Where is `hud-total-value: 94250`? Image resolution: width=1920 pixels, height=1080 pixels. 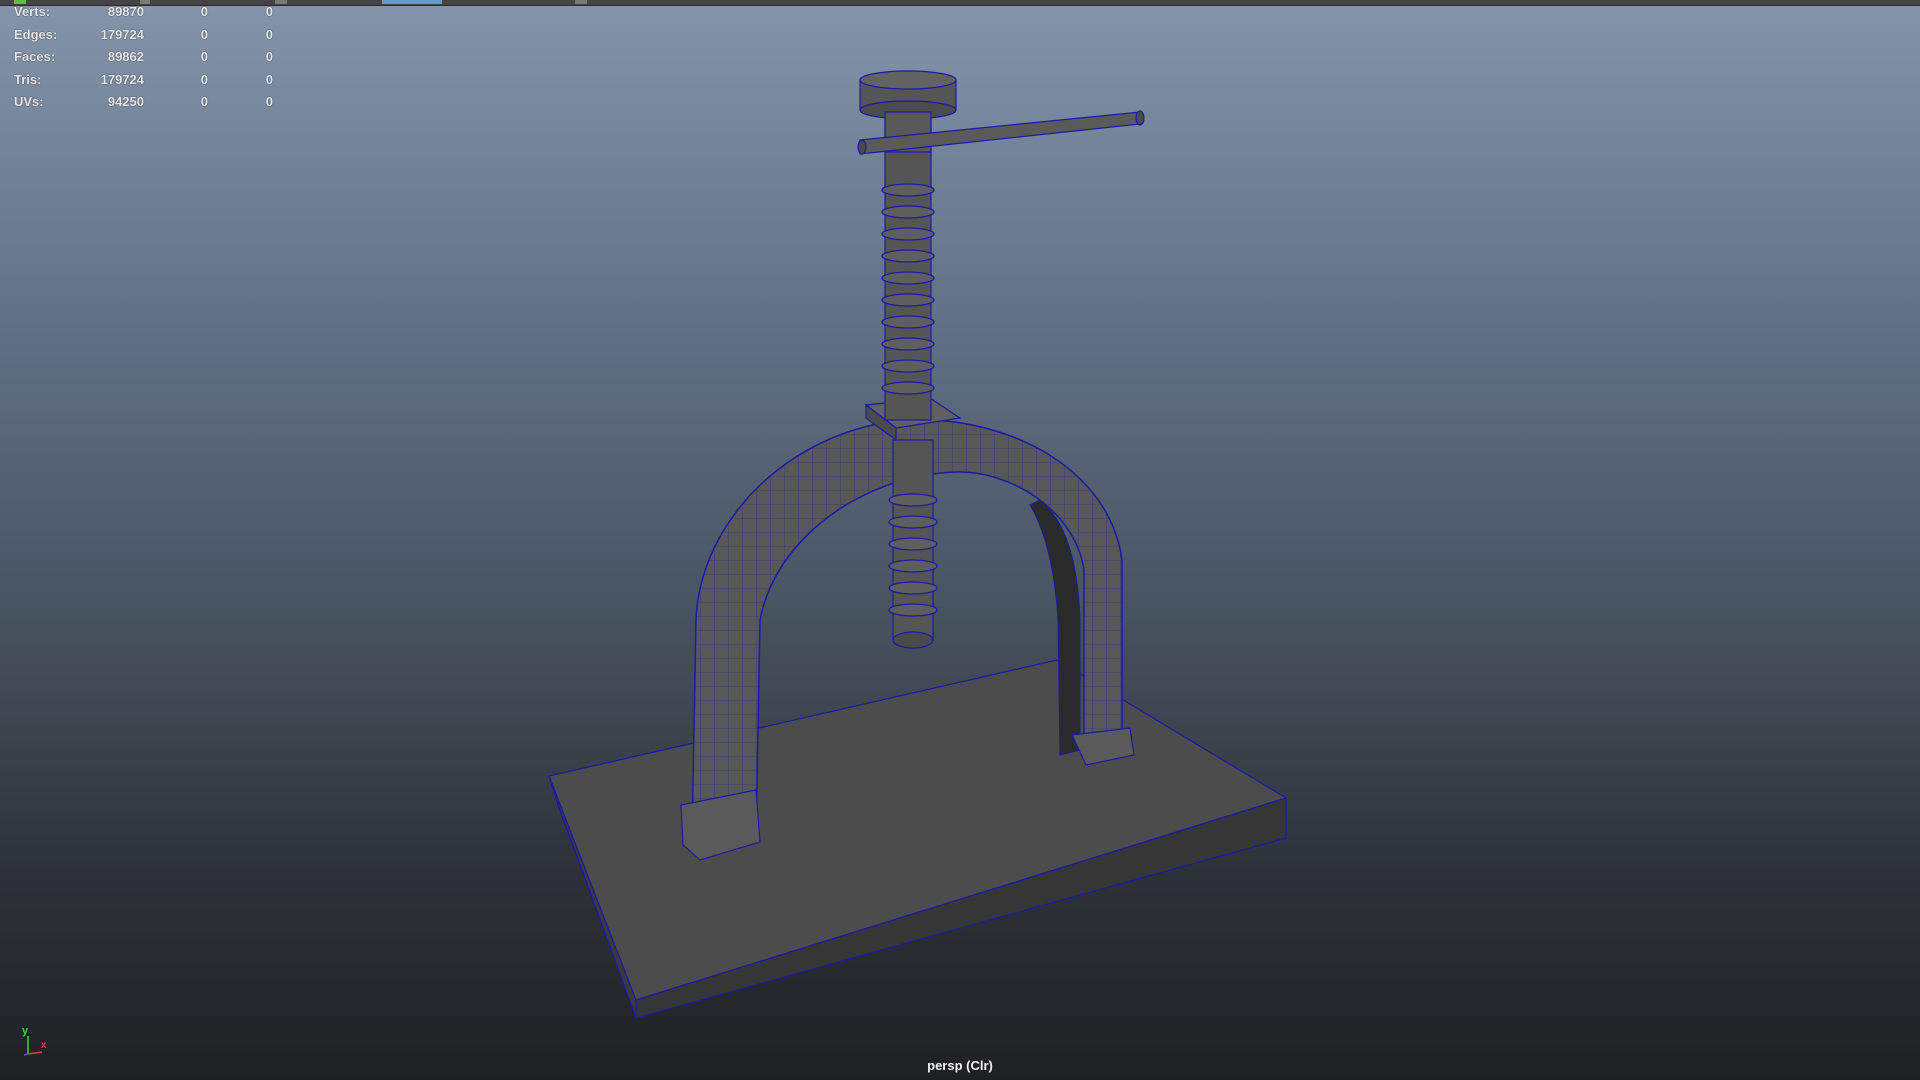 hud-total-value: 94250 is located at coordinates (125, 101).